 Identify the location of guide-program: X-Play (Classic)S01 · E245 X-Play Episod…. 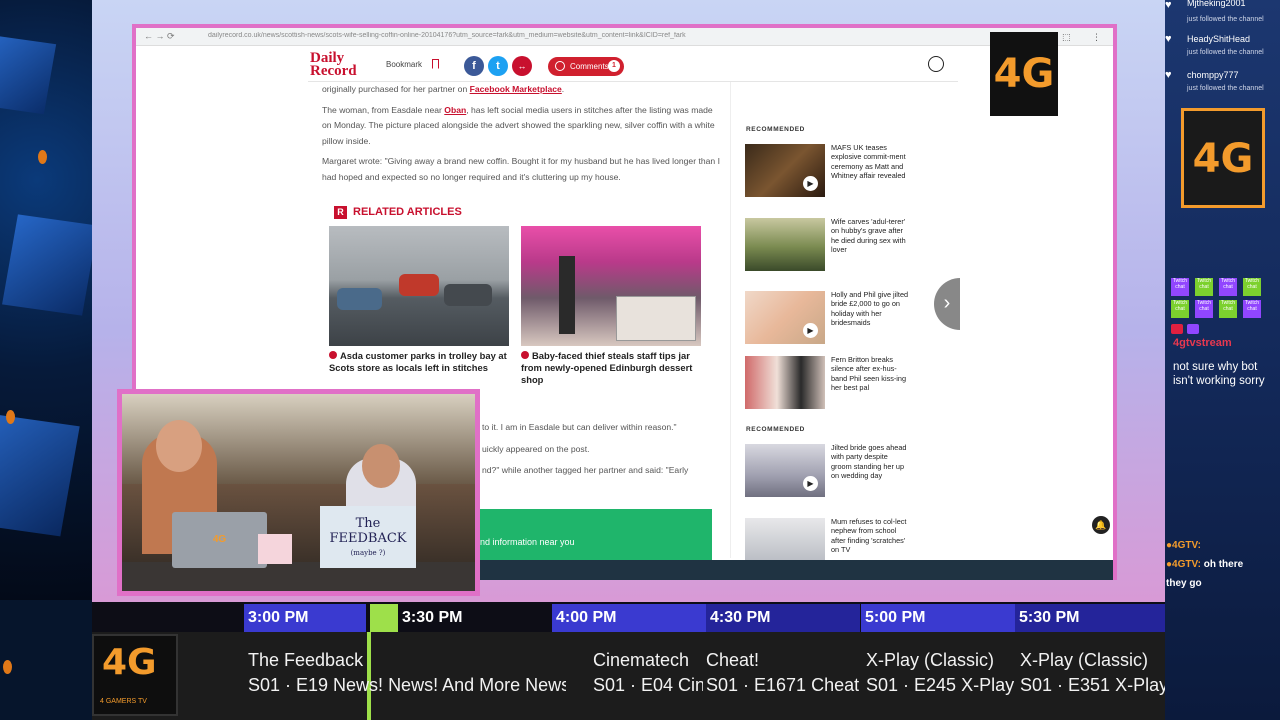
(940, 673).